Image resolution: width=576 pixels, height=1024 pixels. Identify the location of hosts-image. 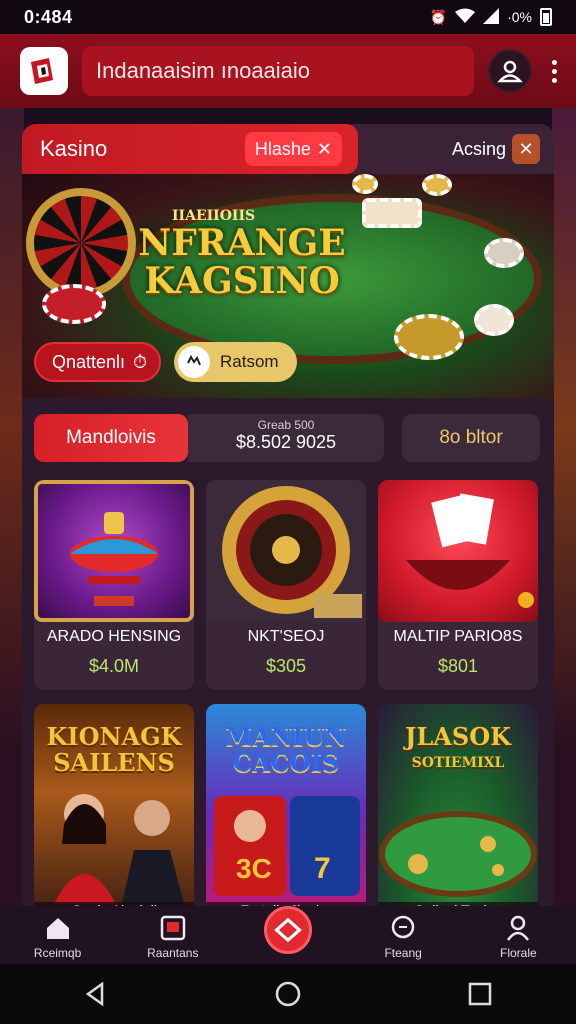
(119, 849).